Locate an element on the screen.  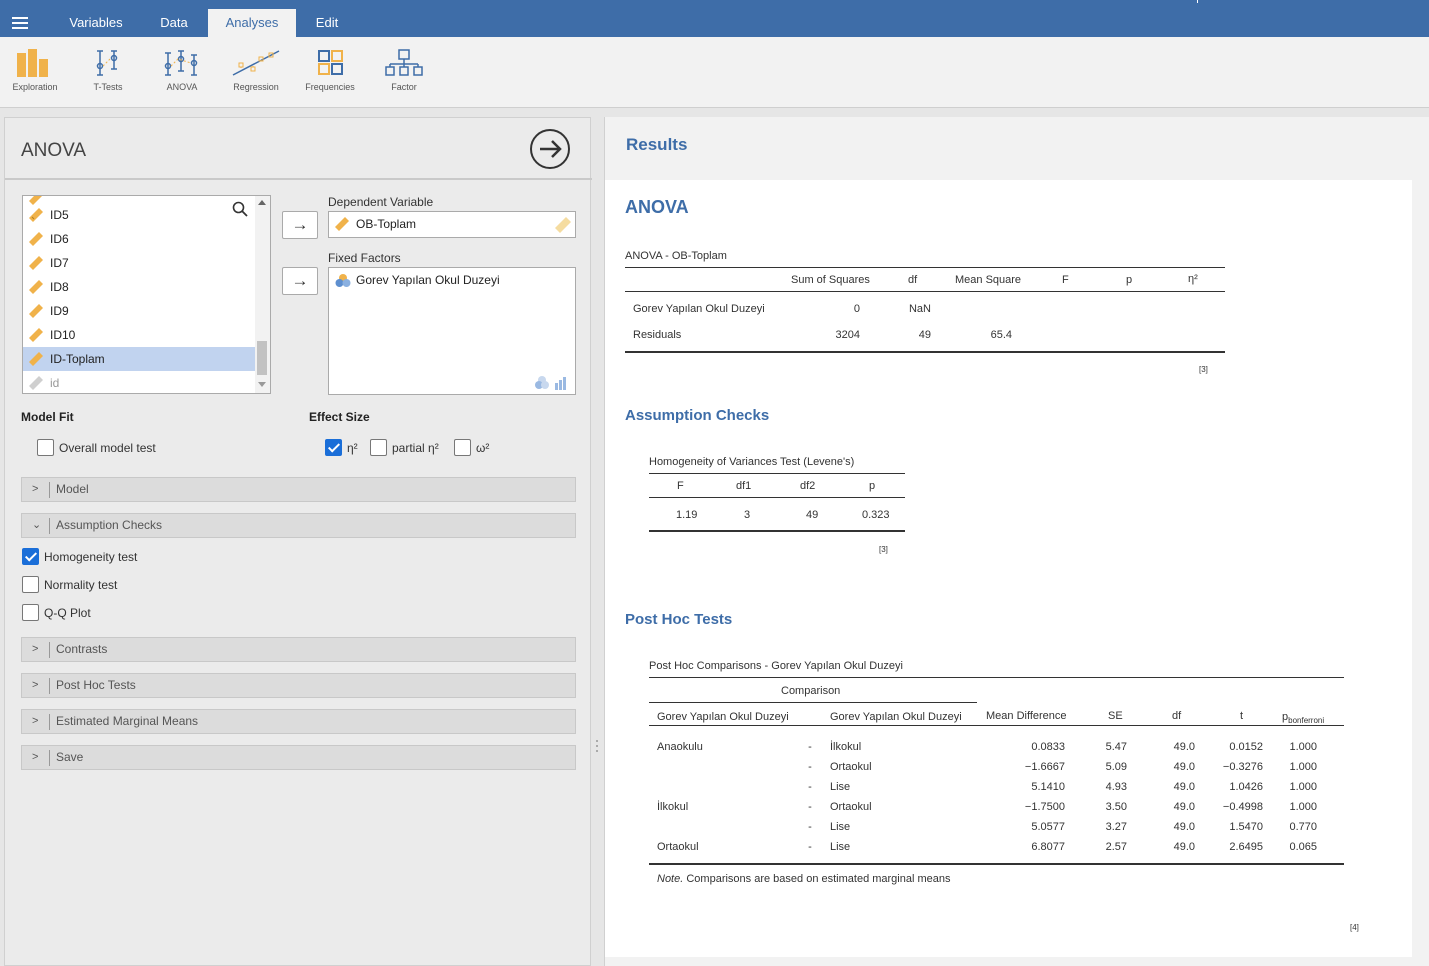
frequencies-button: Frequencies is located at coordinates (330, 70).